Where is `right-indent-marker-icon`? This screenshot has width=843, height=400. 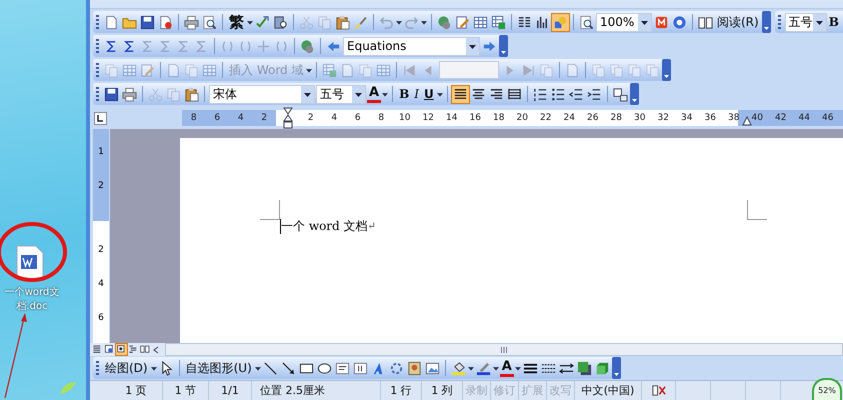
right-indent-marker-icon is located at coordinates (747, 121).